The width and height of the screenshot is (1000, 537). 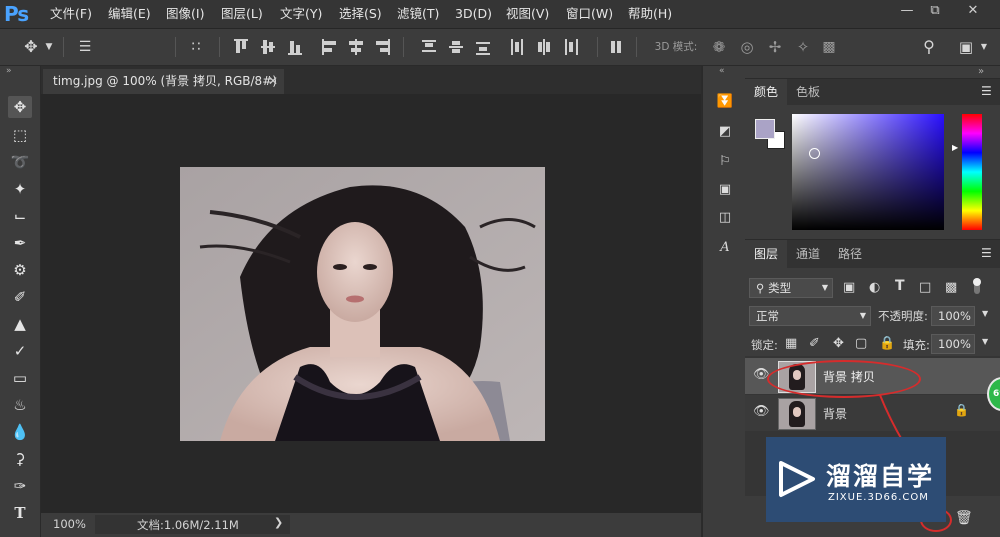 I want to click on align-top-icon, so click(x=241, y=47).